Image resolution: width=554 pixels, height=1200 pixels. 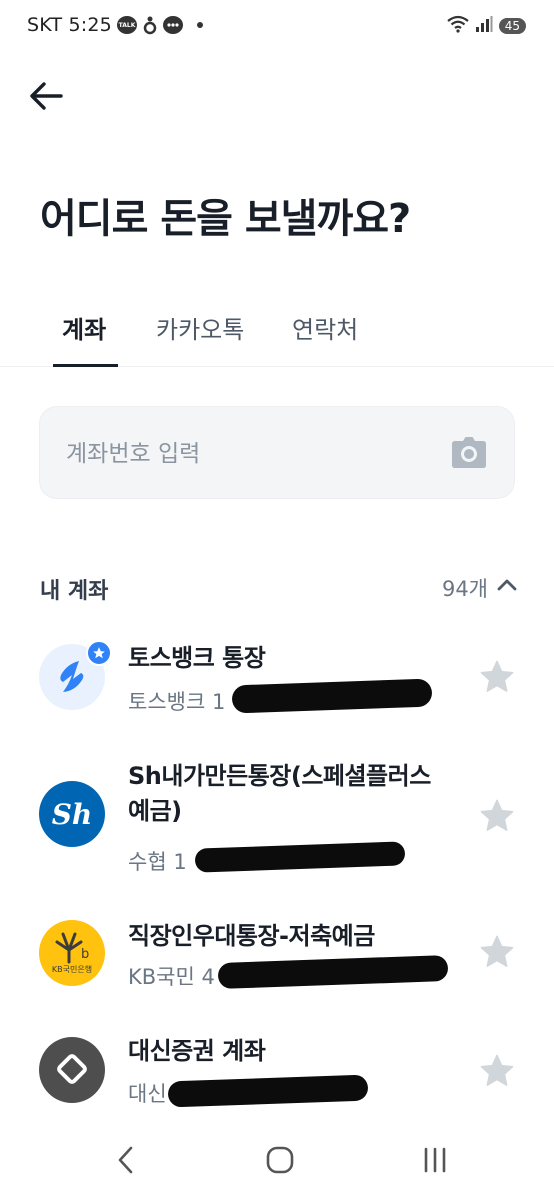 What do you see at coordinates (279, 793) in the screenshot?
I see `account-name: Sh내가만든통장(스페셜플러스예금)` at bounding box center [279, 793].